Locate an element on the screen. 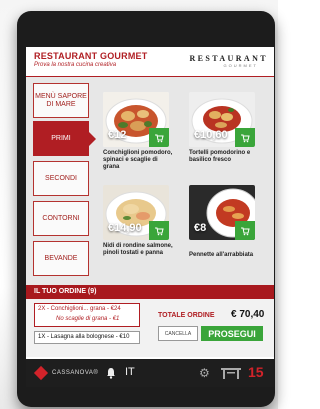  order-header: IL TUO ORDINE (9) is located at coordinates (150, 292).